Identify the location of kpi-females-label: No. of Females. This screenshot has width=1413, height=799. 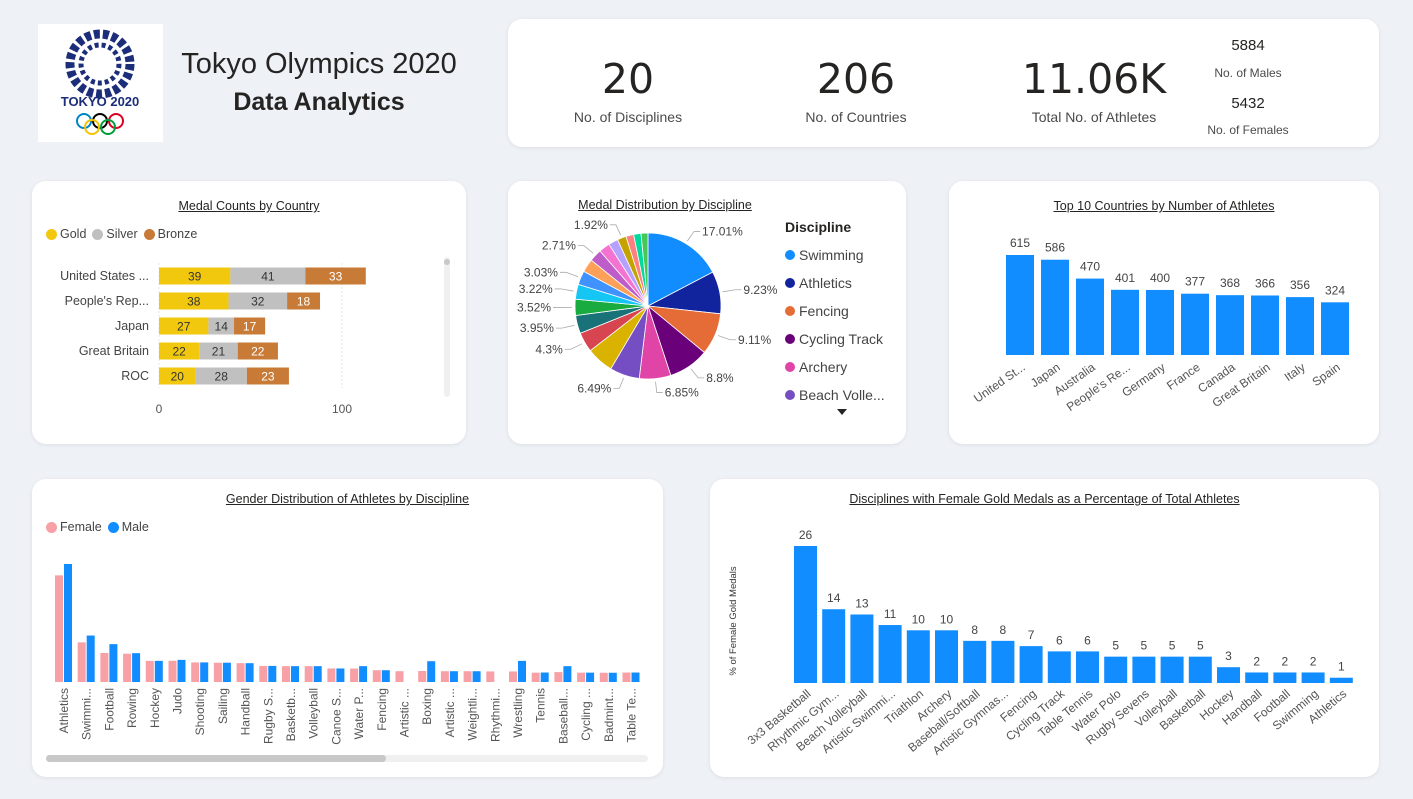
(1248, 130).